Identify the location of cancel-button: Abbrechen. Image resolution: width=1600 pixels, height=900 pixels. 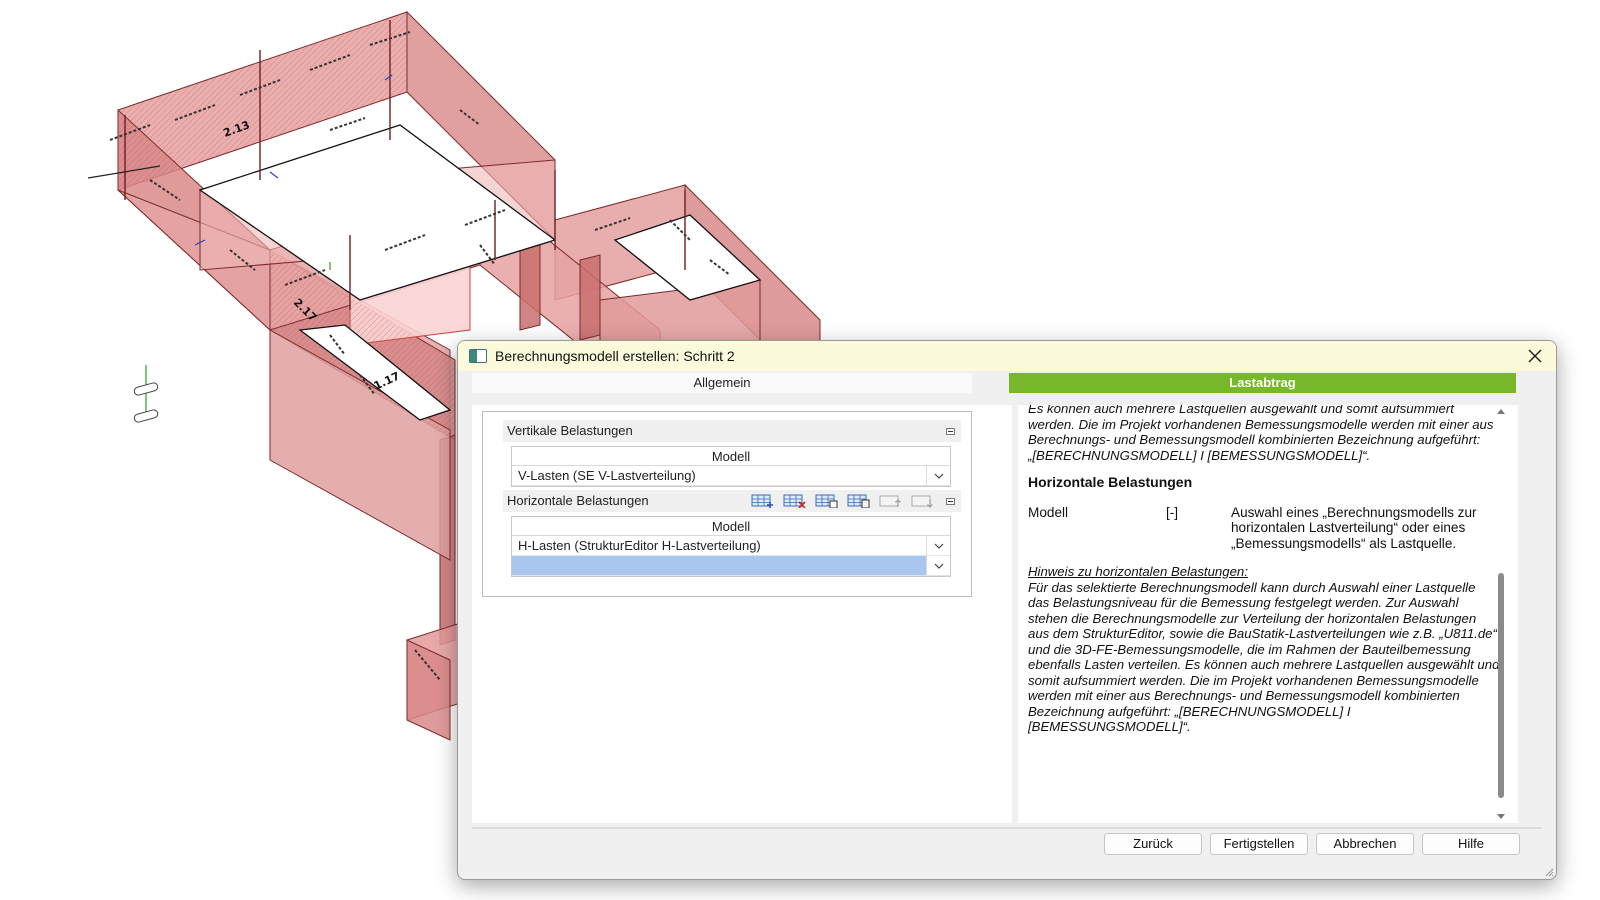
(1365, 844).